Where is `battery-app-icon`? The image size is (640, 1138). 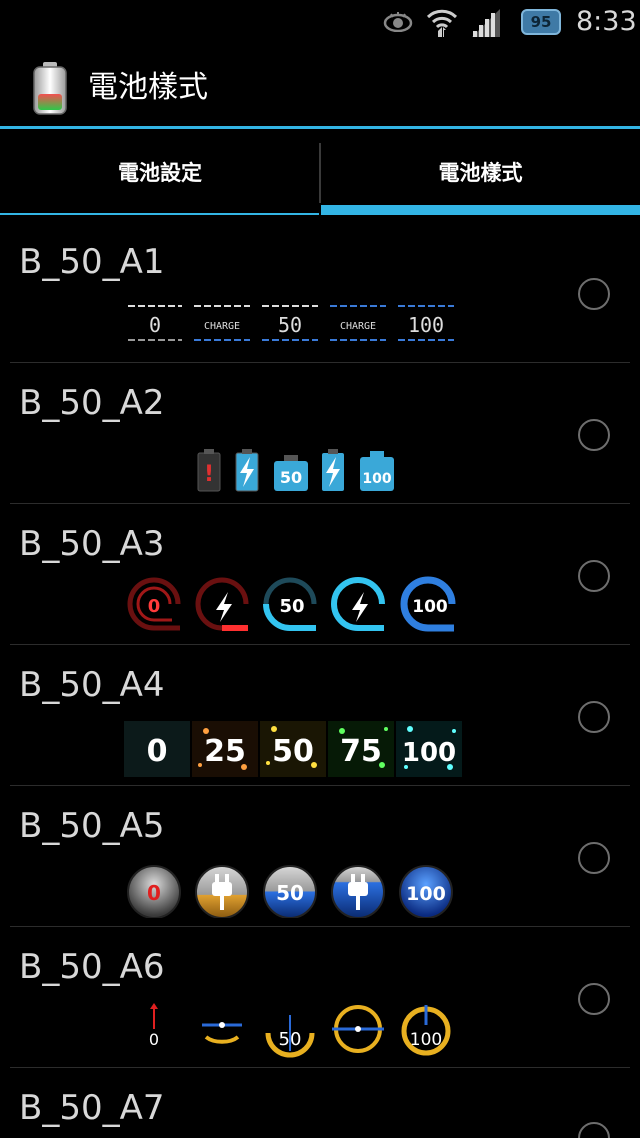
battery-app-icon is located at coordinates (50, 88).